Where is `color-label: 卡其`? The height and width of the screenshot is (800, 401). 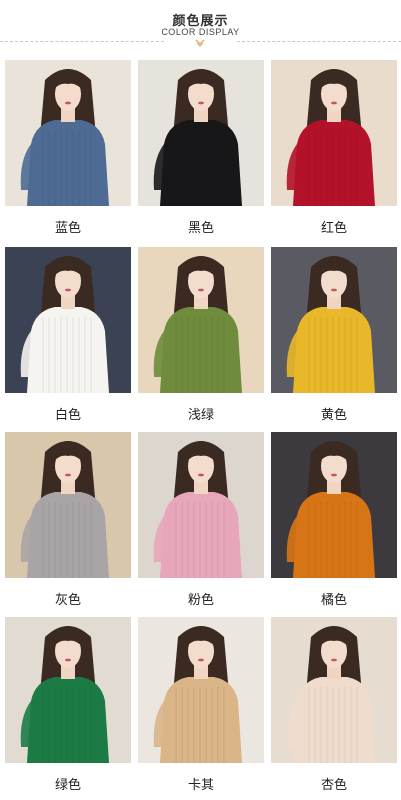
color-label: 卡其 is located at coordinates (200, 785).